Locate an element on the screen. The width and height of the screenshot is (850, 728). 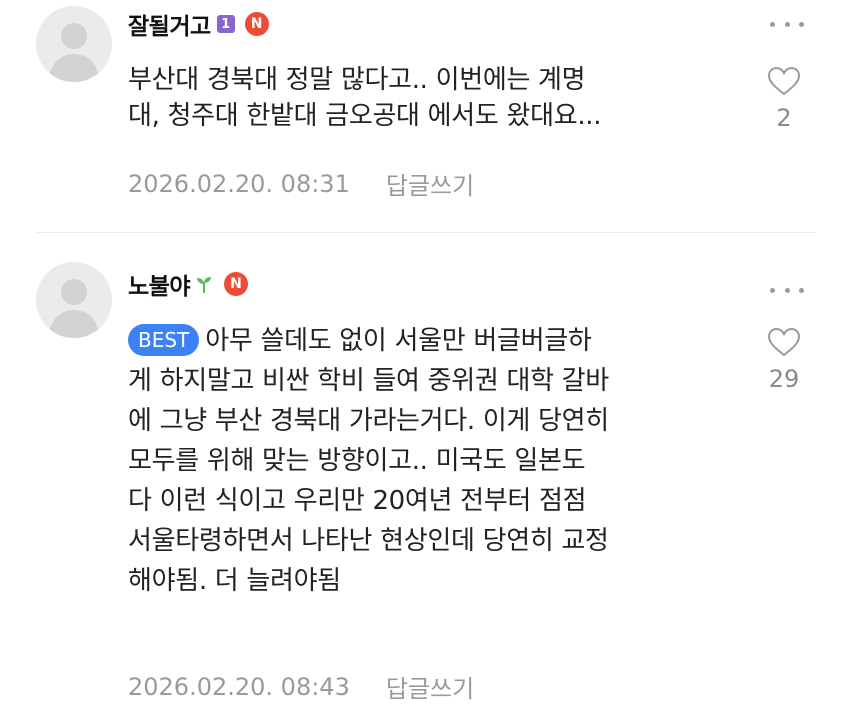
timestamp: 2026.02.20. 08:31 is located at coordinates (239, 183).